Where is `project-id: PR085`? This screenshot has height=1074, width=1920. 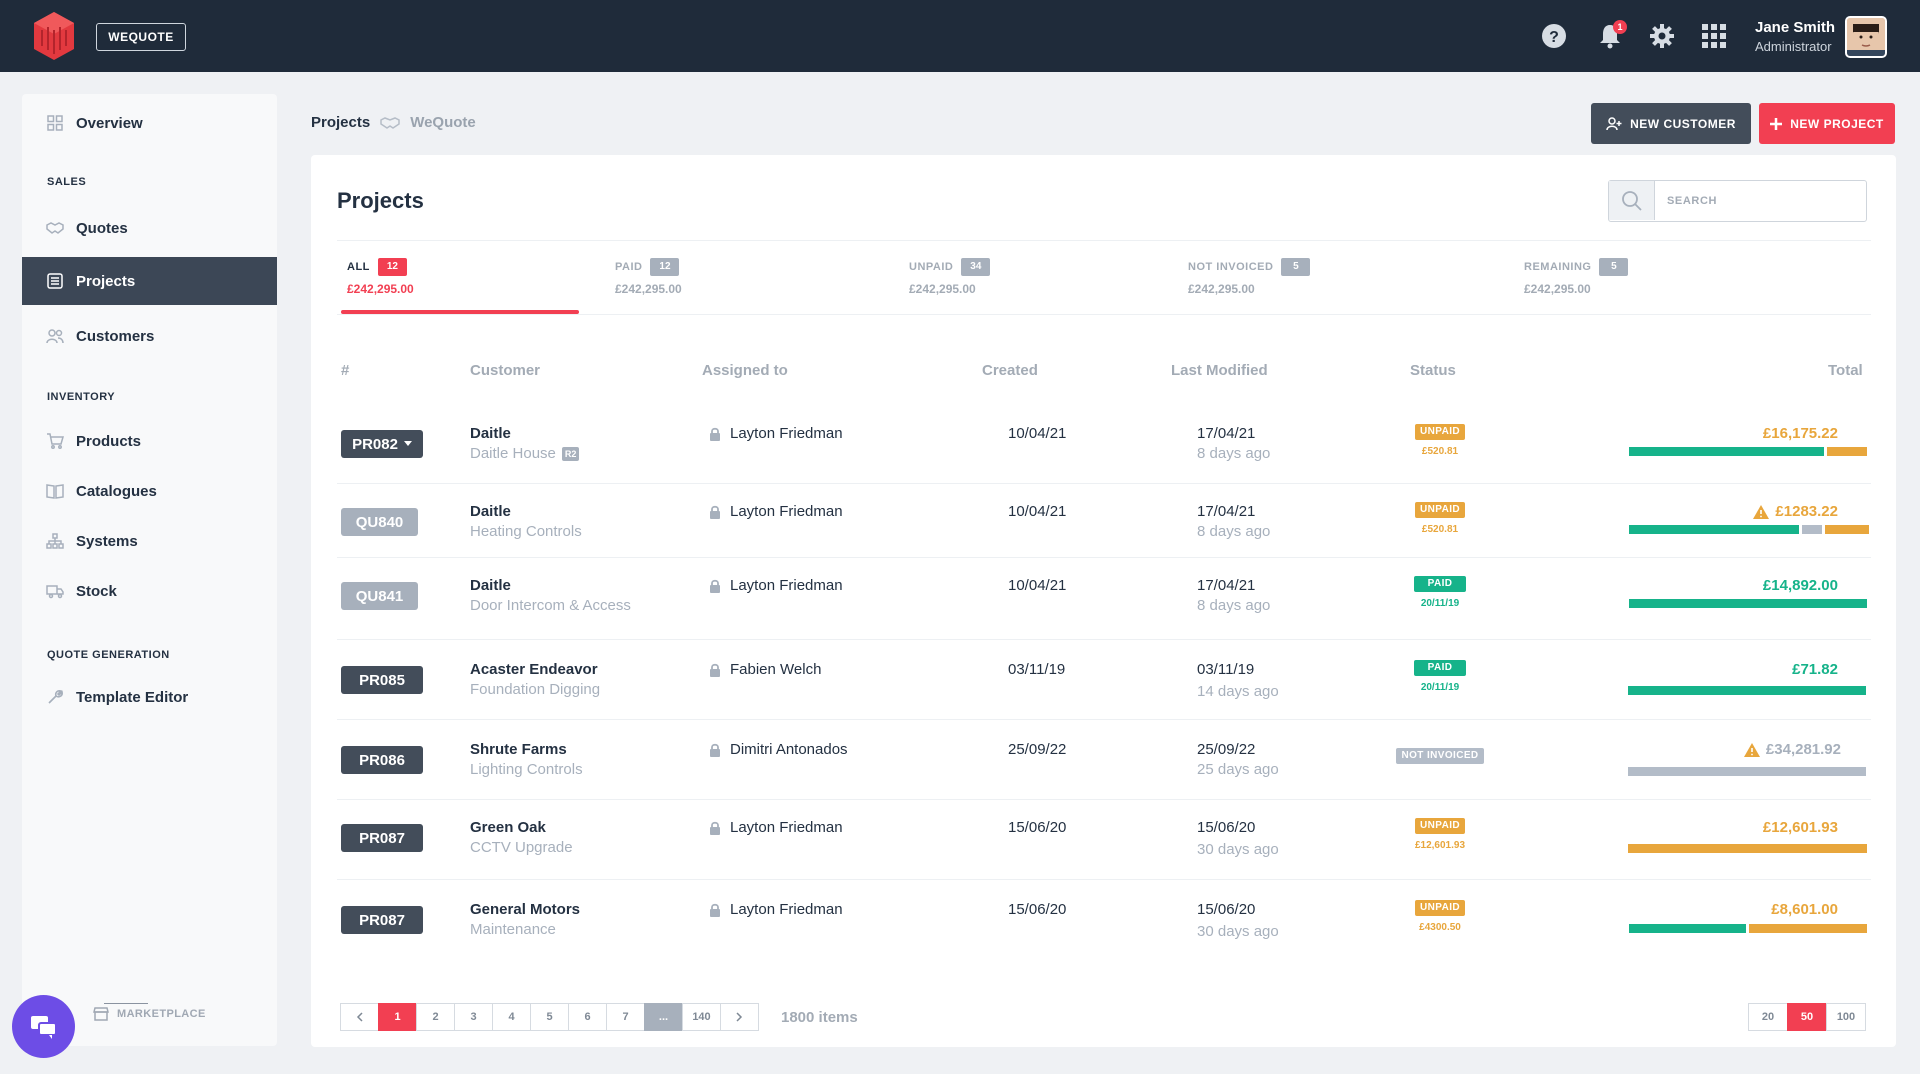
project-id: PR085 is located at coordinates (382, 680).